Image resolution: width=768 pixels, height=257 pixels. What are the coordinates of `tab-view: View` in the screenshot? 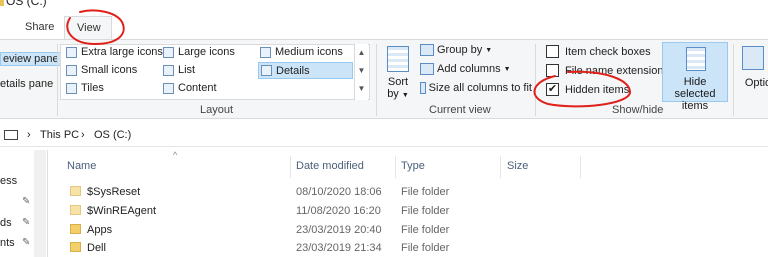 It's located at (88, 28).